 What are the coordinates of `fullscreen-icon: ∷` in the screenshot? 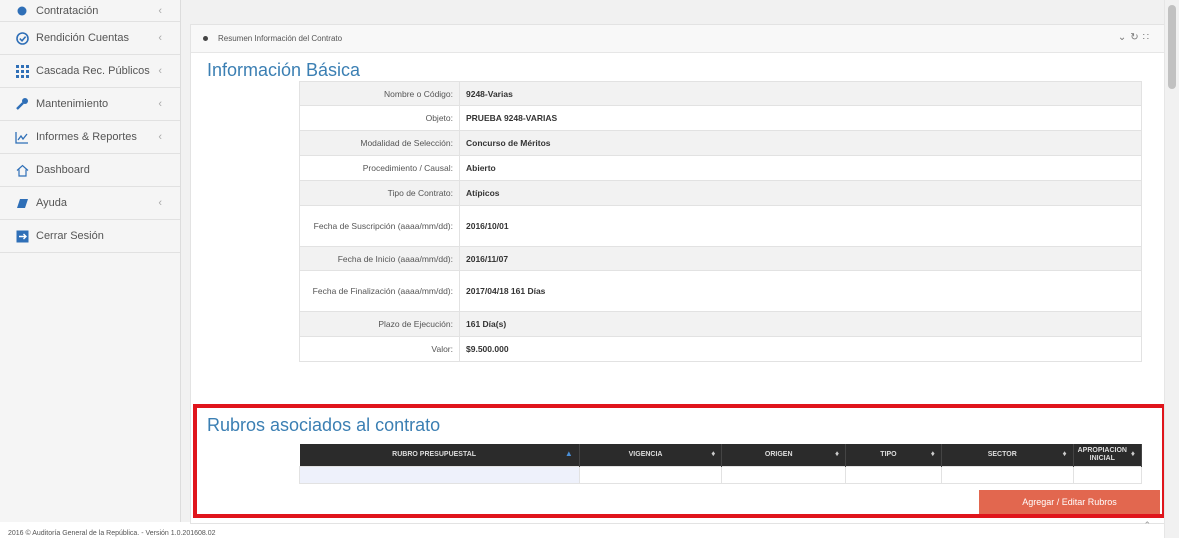 It's located at (1148, 37).